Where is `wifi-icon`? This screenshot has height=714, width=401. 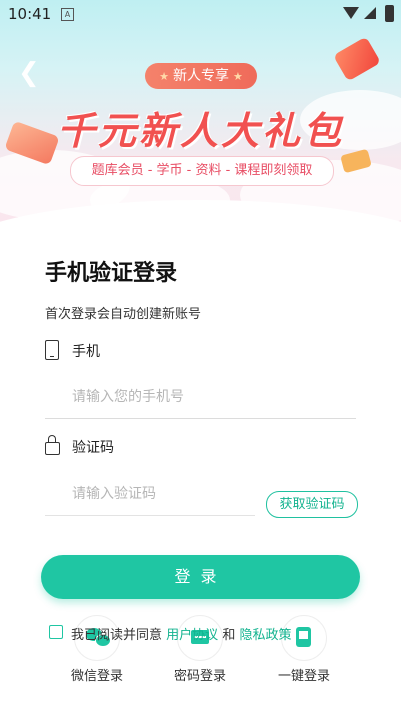
wifi-icon is located at coordinates (351, 13).